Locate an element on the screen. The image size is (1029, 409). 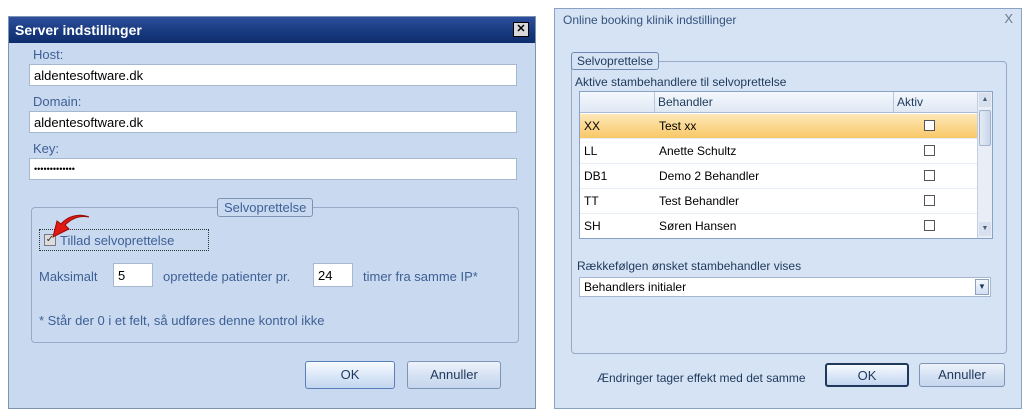
dialog-title: Server indstillinger is located at coordinates (272, 30).